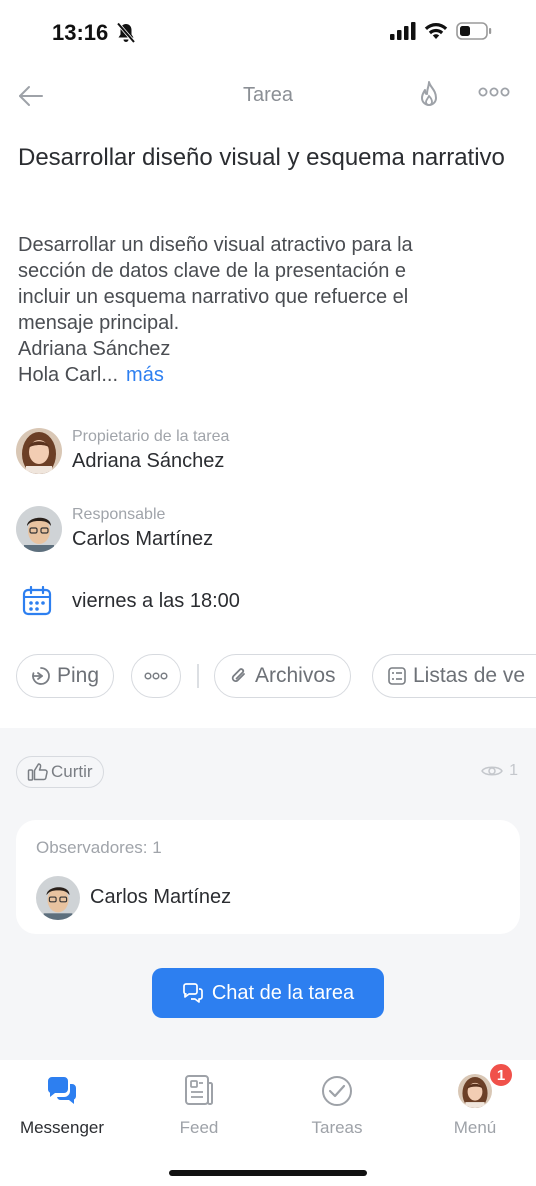  I want to click on description-line: mensaje principal., so click(99, 323).